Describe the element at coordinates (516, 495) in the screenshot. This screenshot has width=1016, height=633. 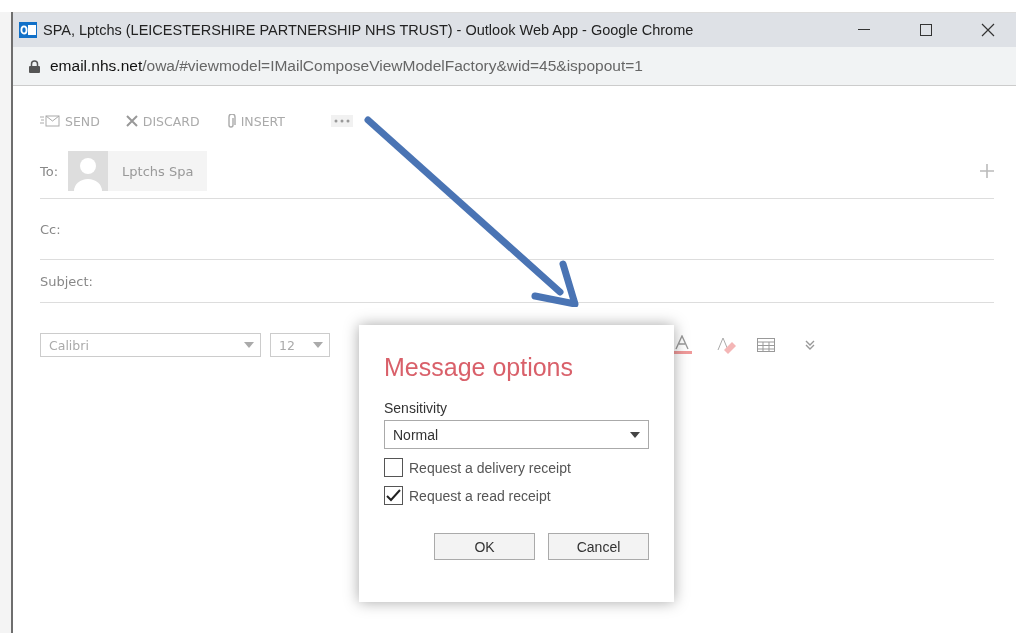
I see `receipt-option: Request a read receipt` at that location.